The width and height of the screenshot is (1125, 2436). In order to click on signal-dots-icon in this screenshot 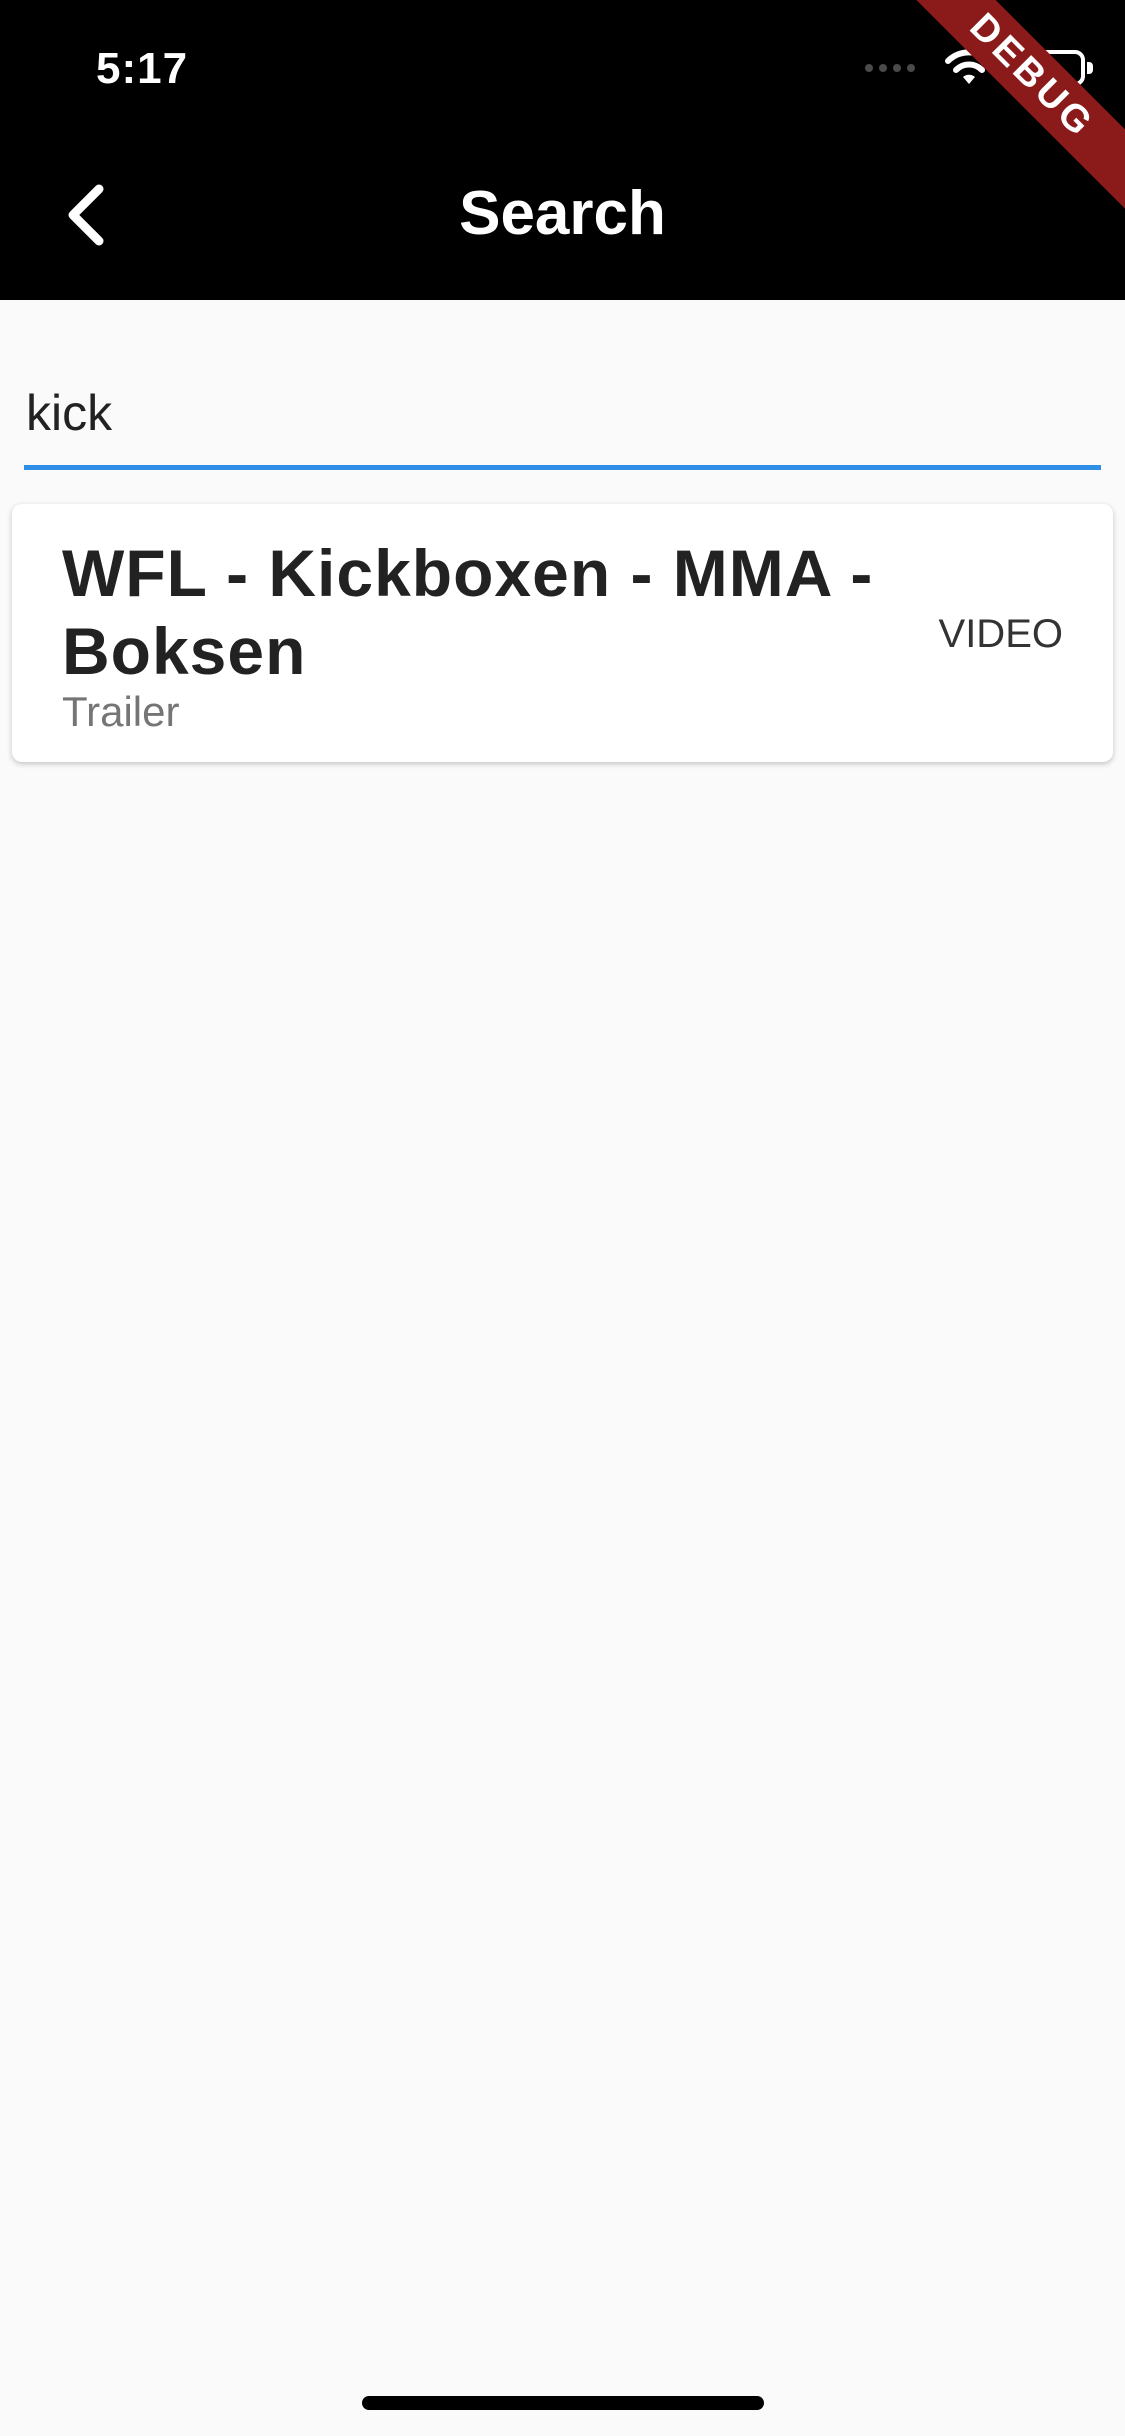, I will do `click(893, 68)`.